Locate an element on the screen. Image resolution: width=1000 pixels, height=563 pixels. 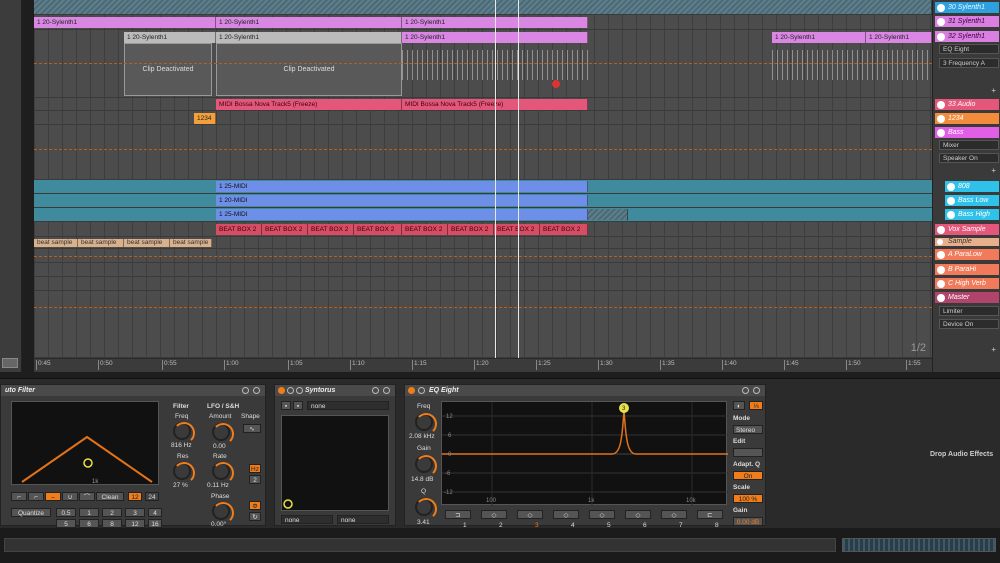
track-header-1234: 1234 is located at coordinates (967, 118).